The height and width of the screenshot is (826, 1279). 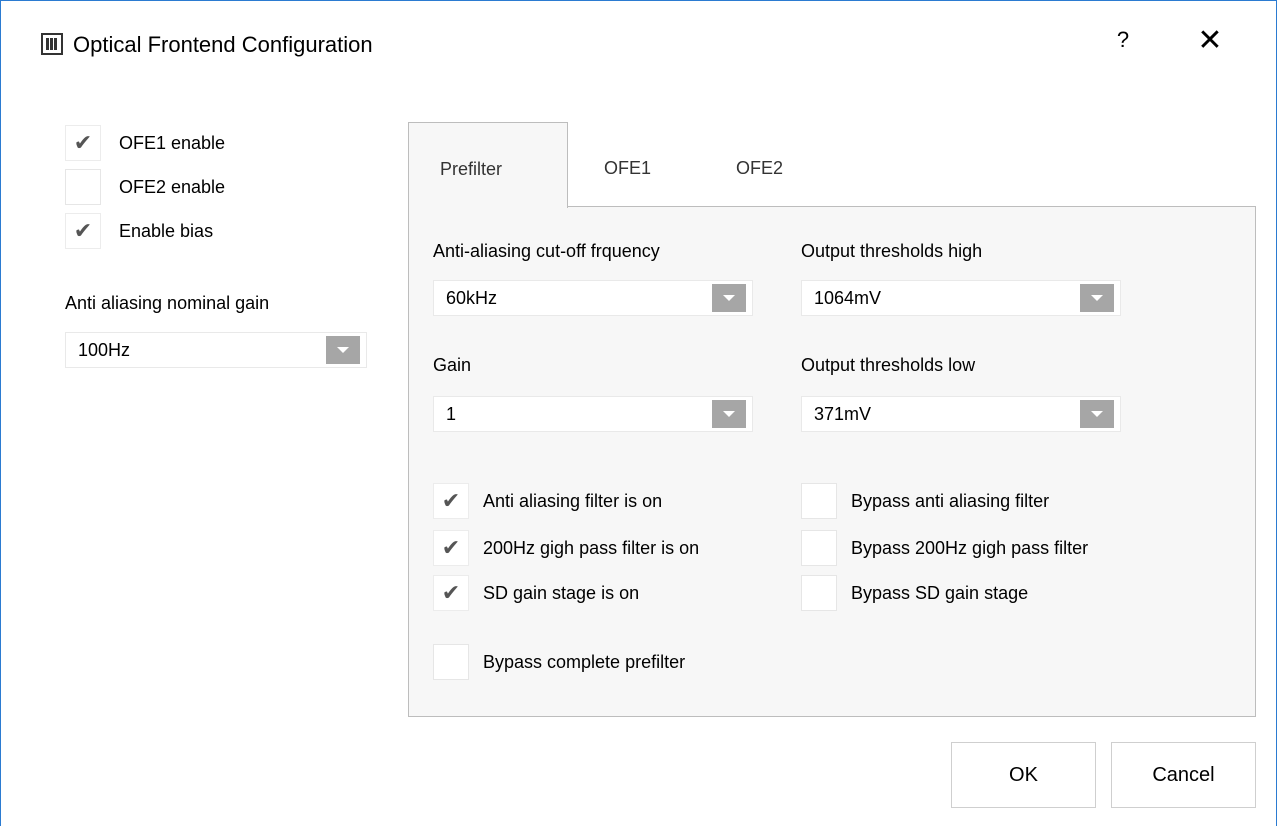 I want to click on threshold-high-select: 1064mV, so click(x=961, y=298).